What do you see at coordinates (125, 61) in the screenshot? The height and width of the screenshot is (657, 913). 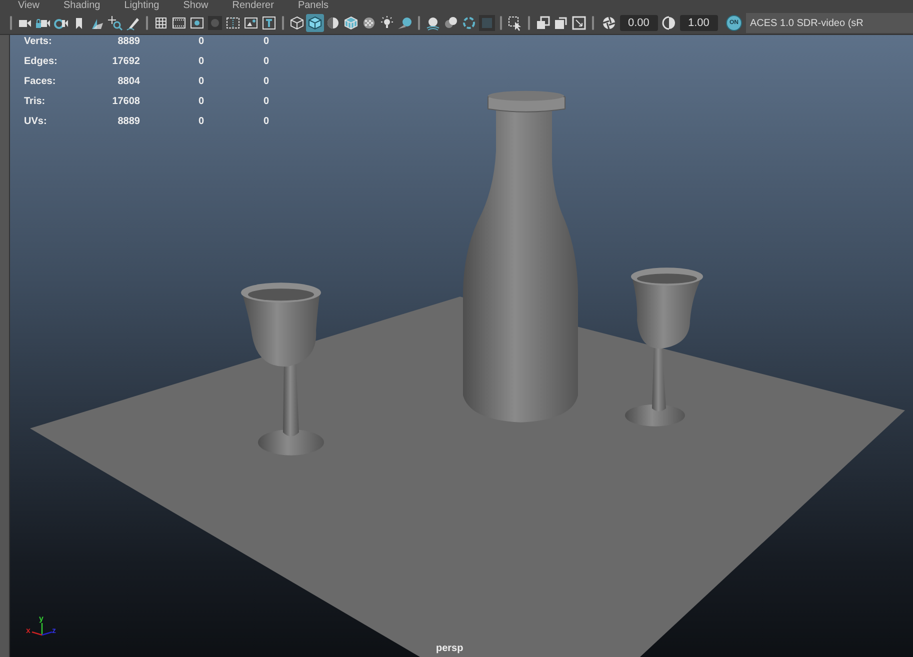 I see `stat-value: 17692` at bounding box center [125, 61].